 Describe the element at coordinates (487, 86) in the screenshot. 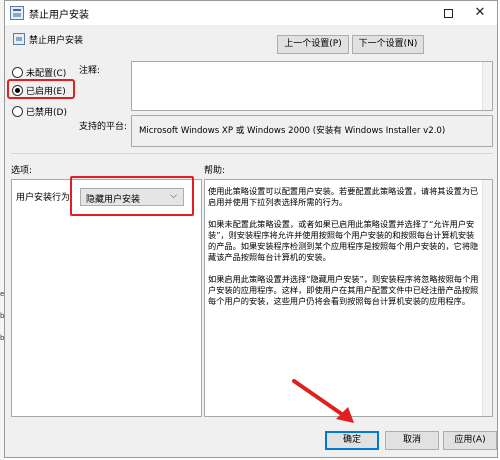

I see `comment-scrollbar` at that location.